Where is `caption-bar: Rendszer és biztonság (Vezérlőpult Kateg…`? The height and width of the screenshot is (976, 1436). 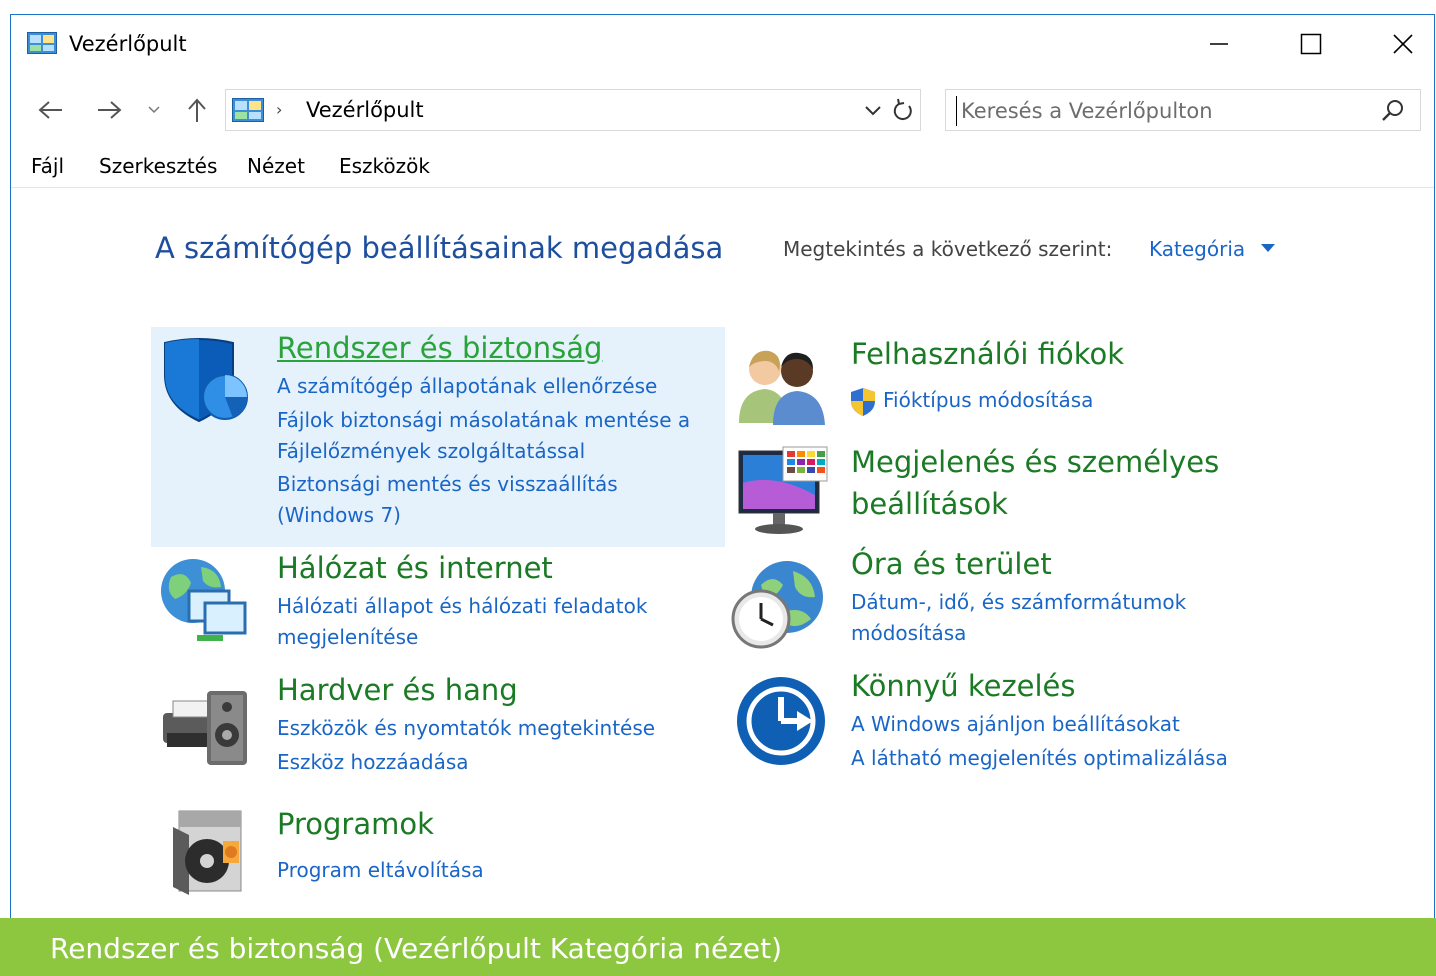
caption-bar: Rendszer és biztonság (Vezérlőpult Kateg… is located at coordinates (718, 947).